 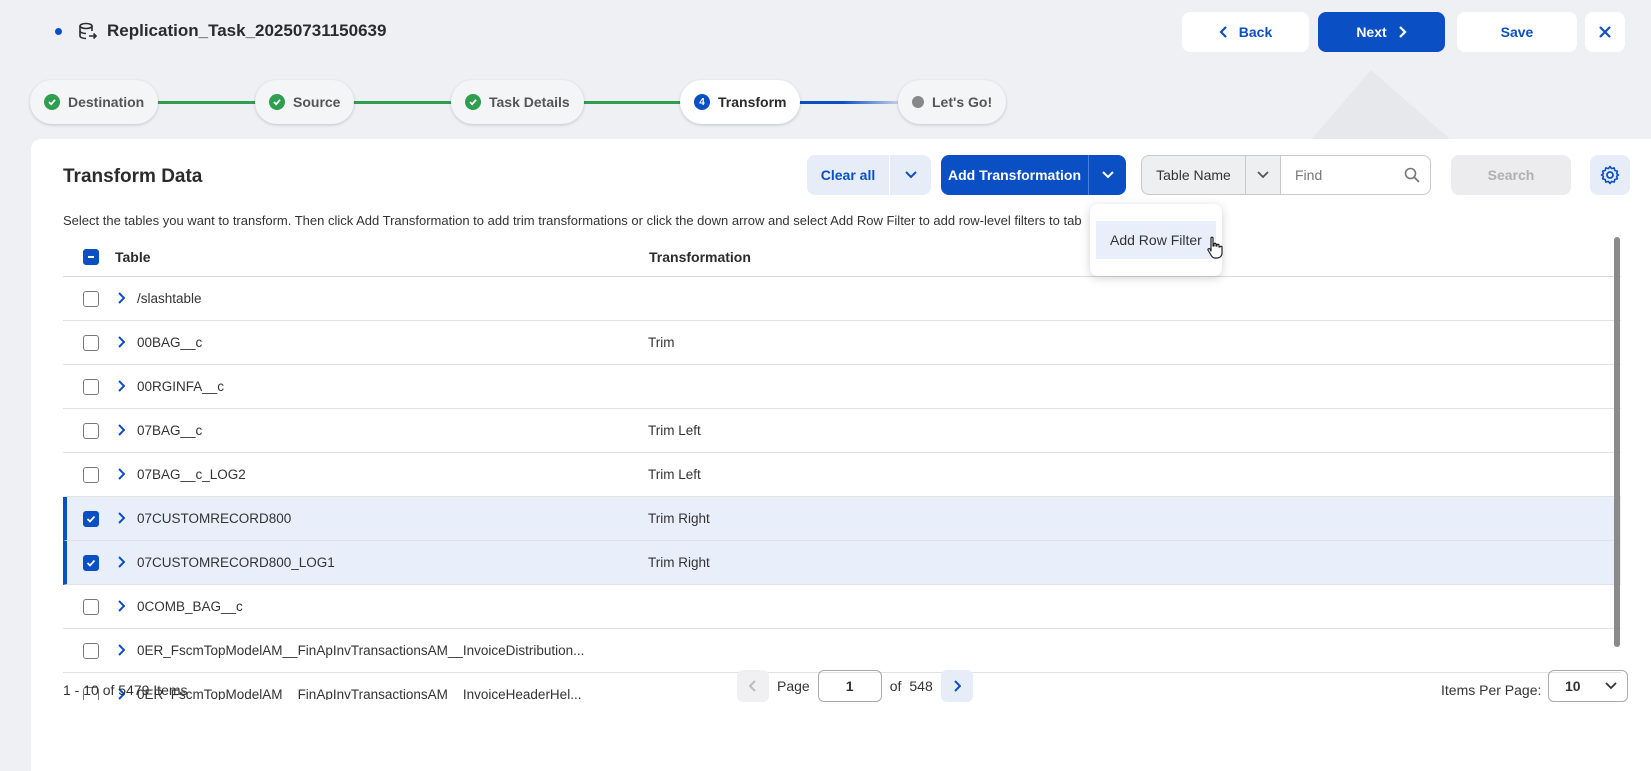 I want to click on table-row: 0COMB_BAG__c, so click(x=842, y=607).